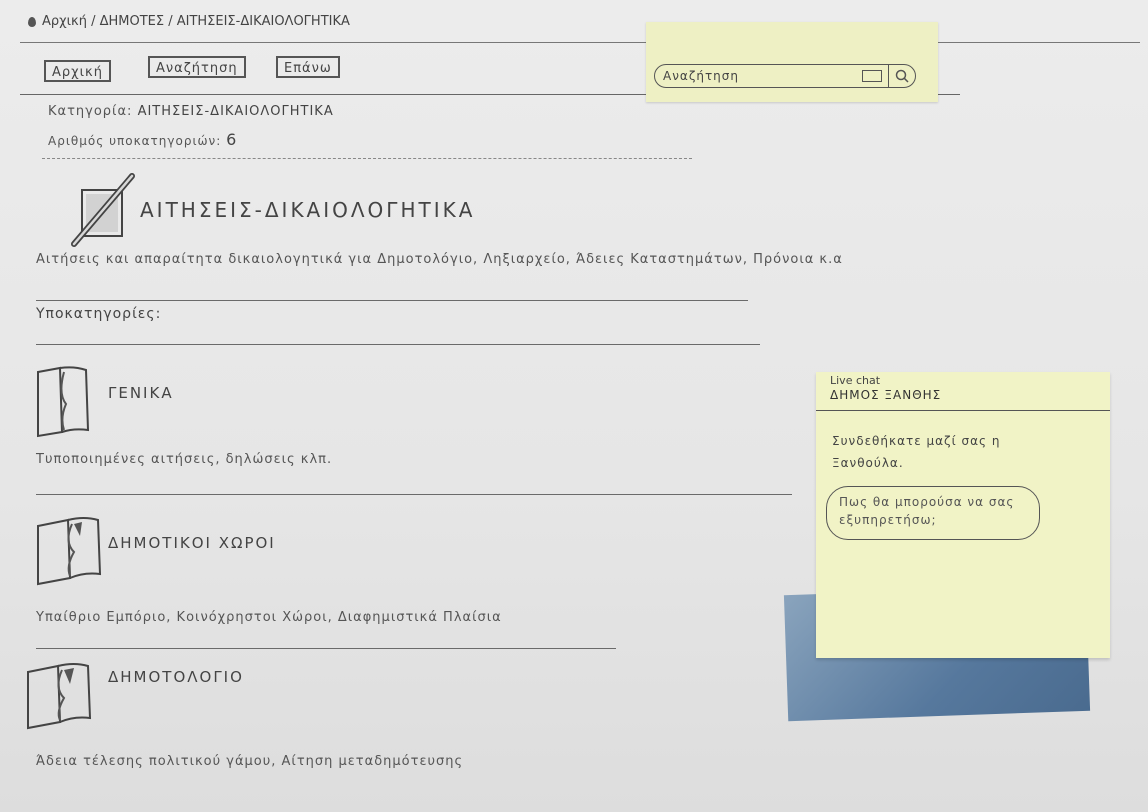  What do you see at coordinates (580, 42) in the screenshot?
I see `top-divider` at bounding box center [580, 42].